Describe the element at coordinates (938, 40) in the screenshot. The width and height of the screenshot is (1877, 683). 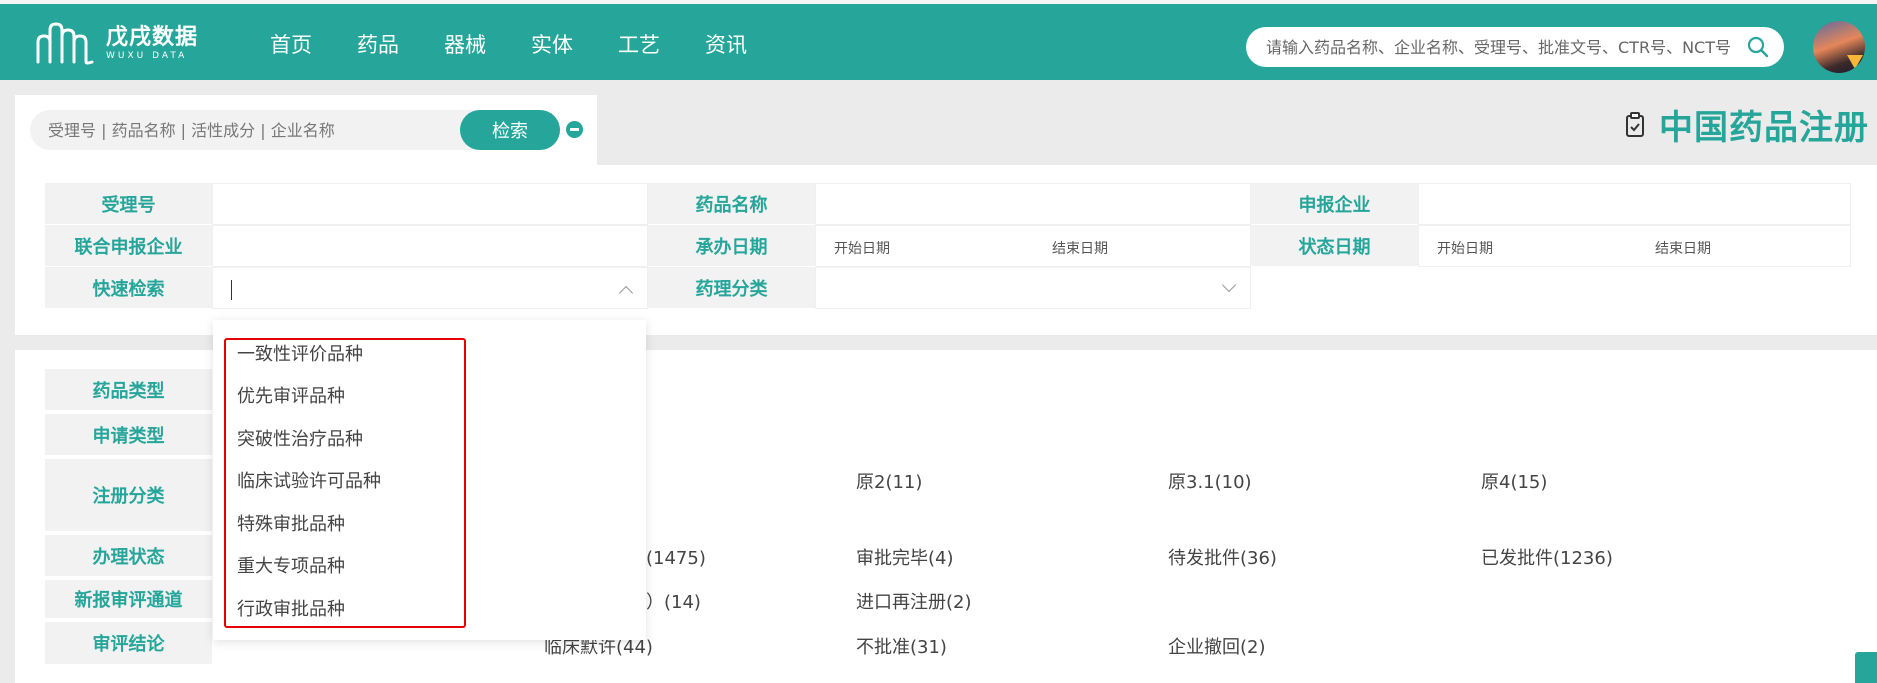
I see `top-nav-bar: 戊戌数据 WUXU DATA 首页 药品 器械 实体 工艺 资讯` at that location.